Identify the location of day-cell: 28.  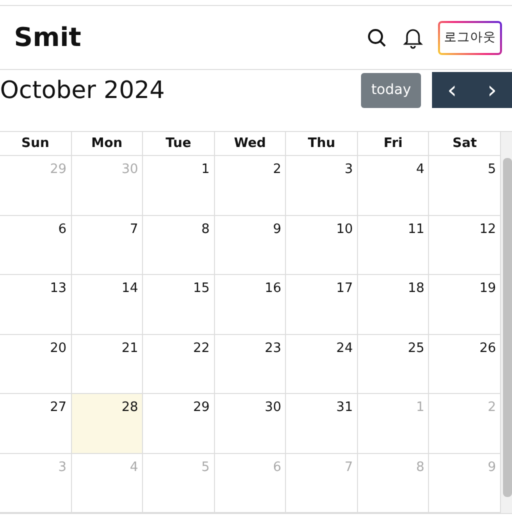
(108, 424).